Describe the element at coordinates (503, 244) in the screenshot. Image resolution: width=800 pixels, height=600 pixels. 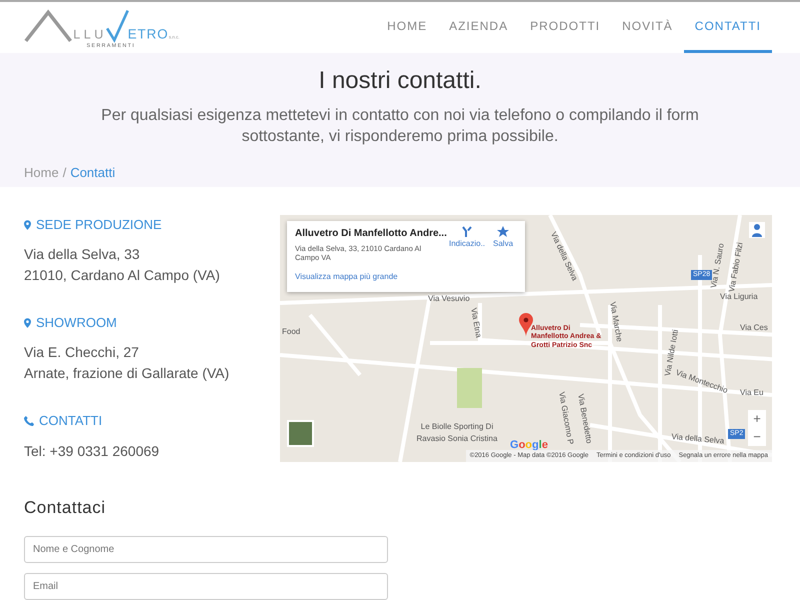
I see `save-link: Salva` at that location.